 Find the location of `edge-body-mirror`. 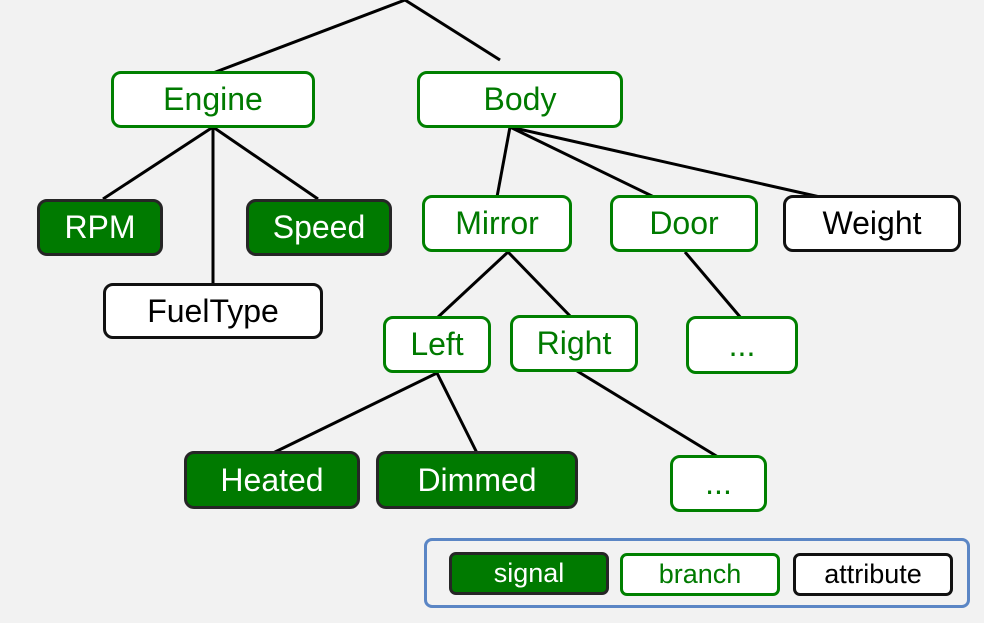

edge-body-mirror is located at coordinates (503, 162).